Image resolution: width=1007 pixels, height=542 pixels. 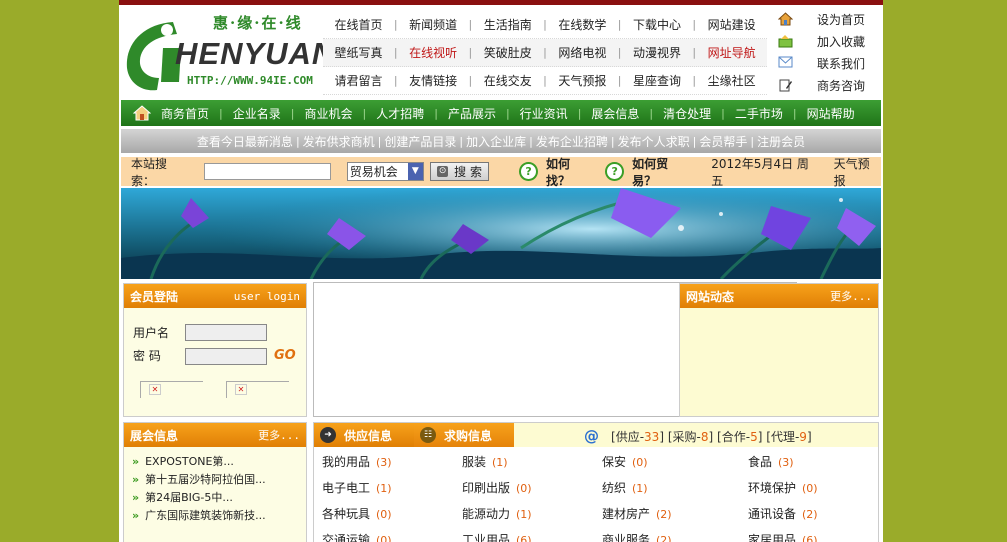 What do you see at coordinates (690, 436) in the screenshot?
I see `count-purchase: [采购-8]` at bounding box center [690, 436].